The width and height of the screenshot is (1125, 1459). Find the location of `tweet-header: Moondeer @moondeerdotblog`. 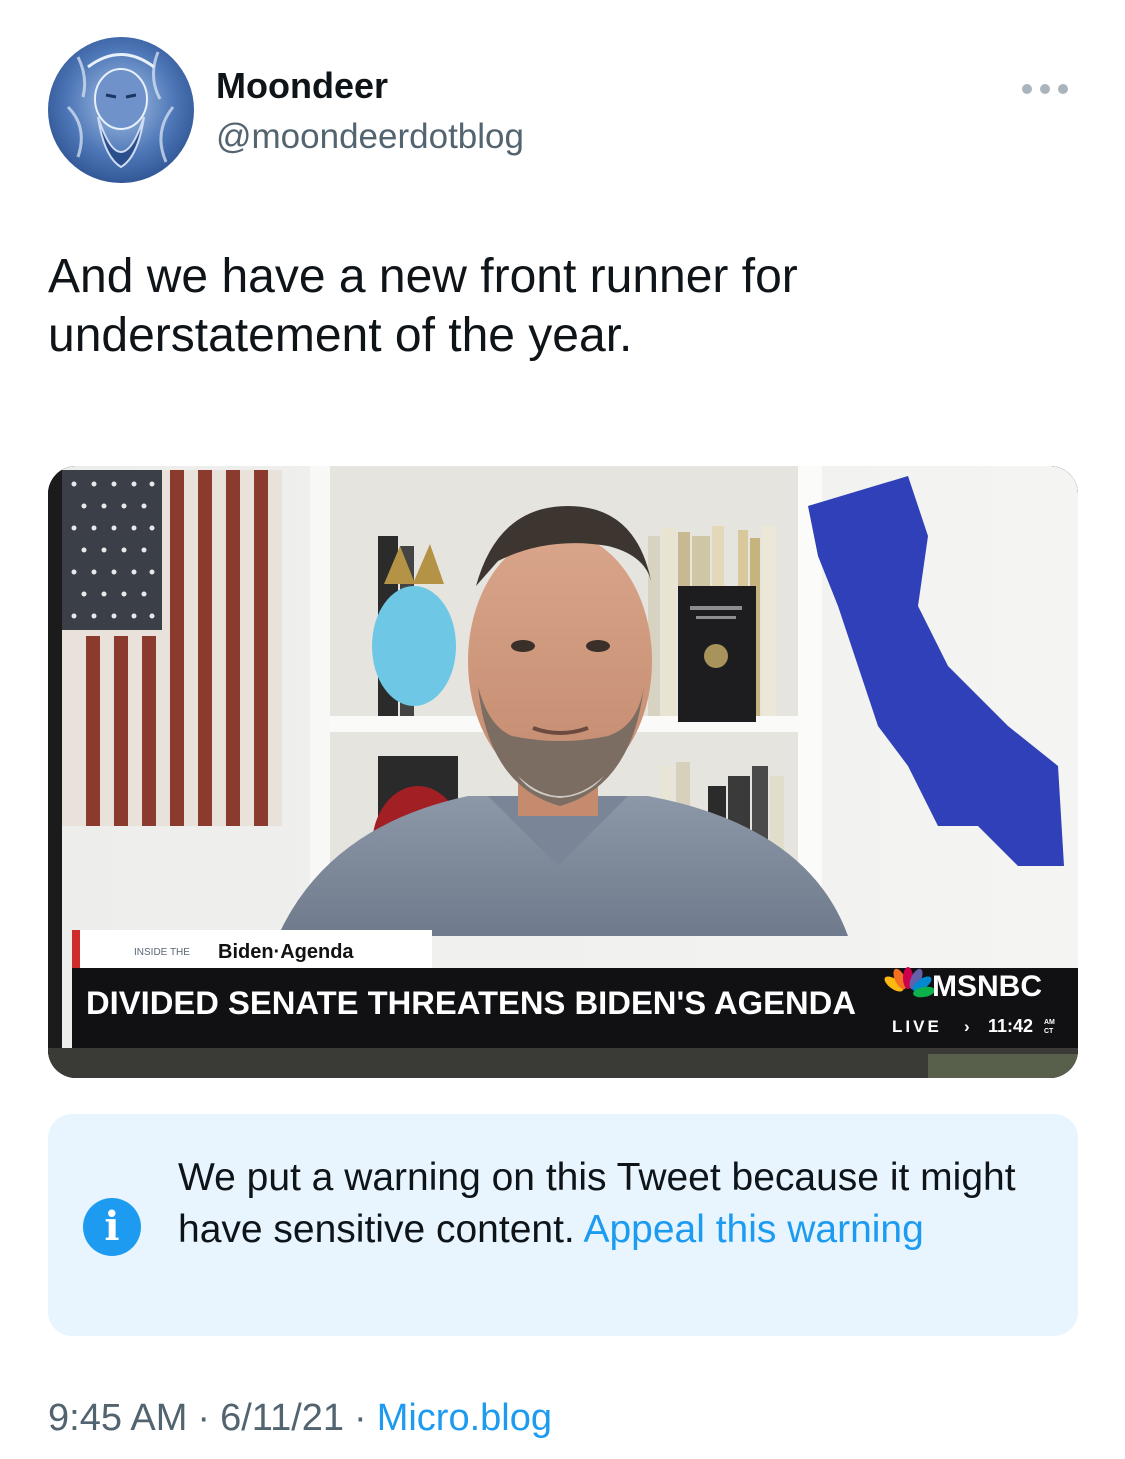

tweet-header: Moondeer @moondeerdotblog is located at coordinates (563, 110).